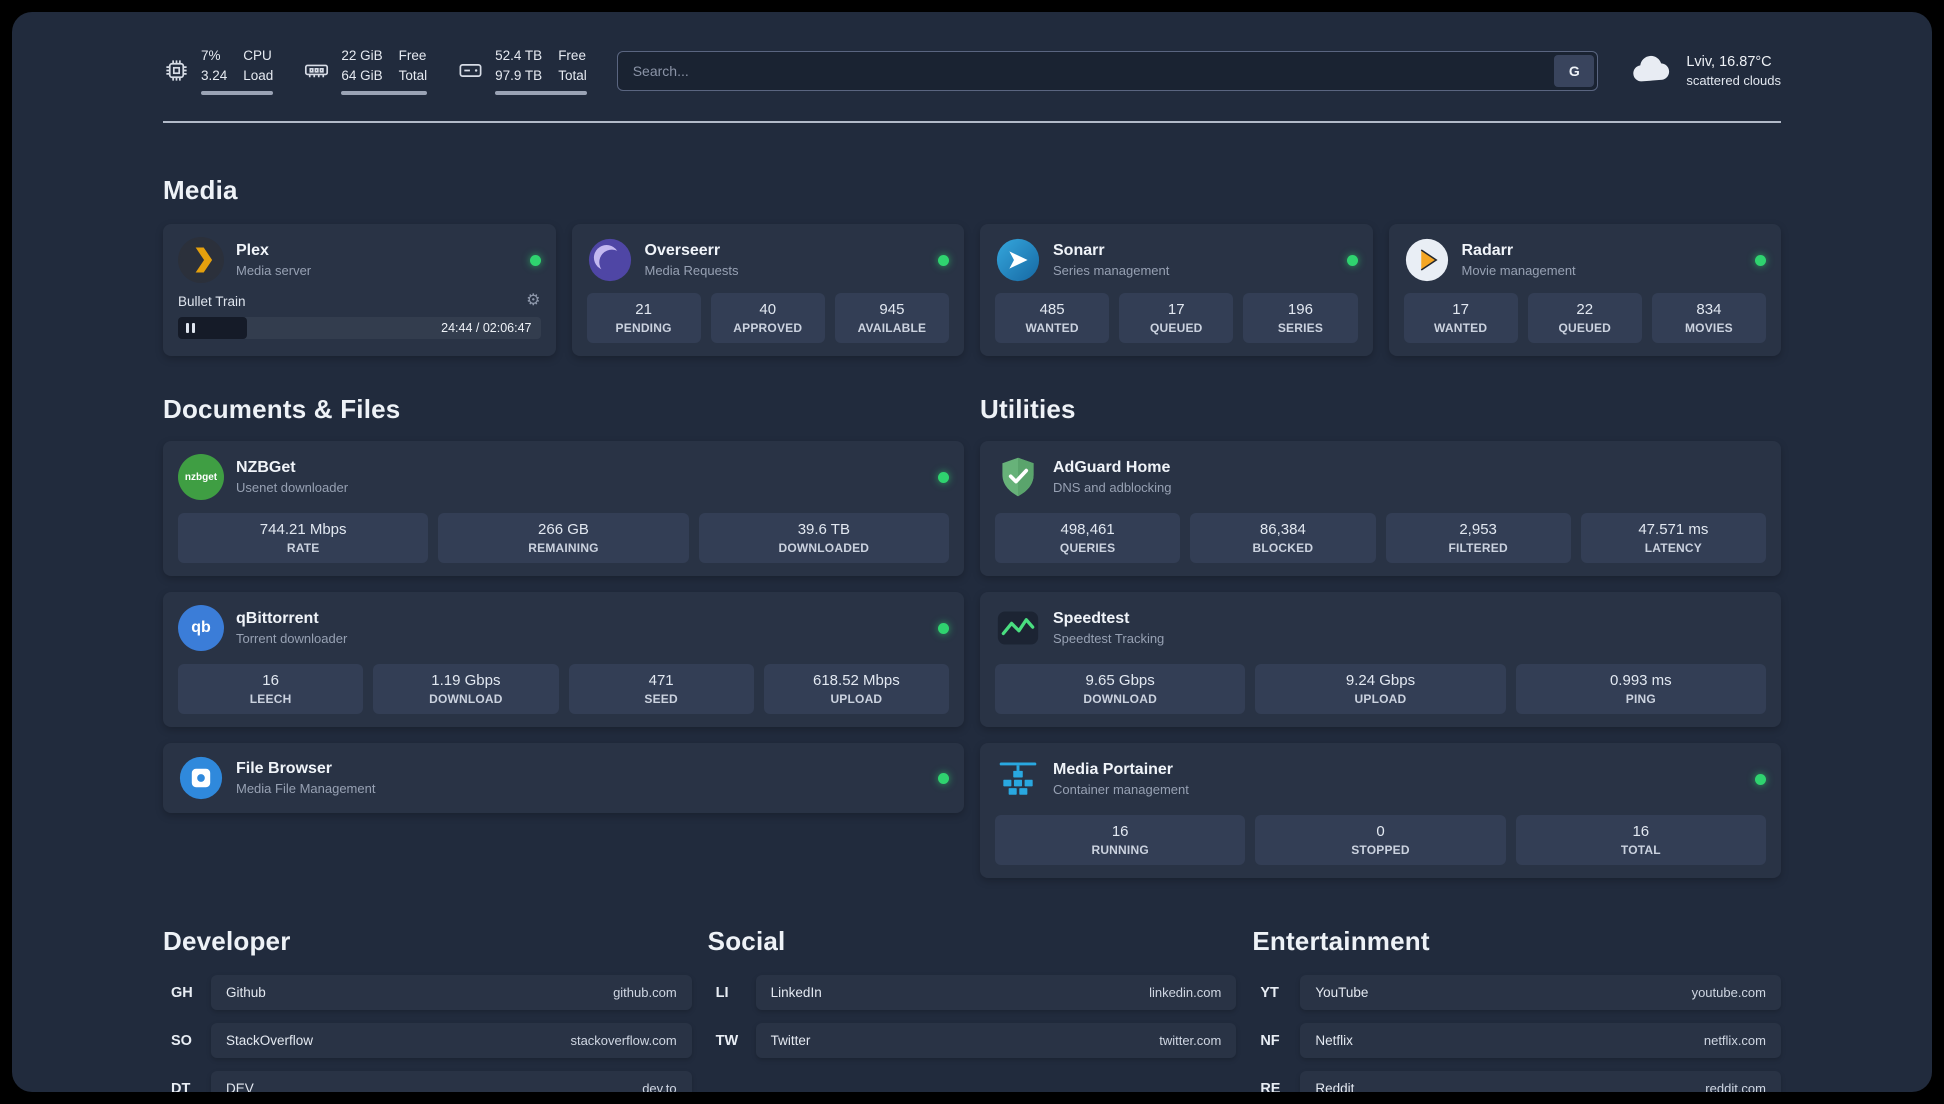 The width and height of the screenshot is (1944, 1104). What do you see at coordinates (214, 75) in the screenshot?
I see `cpu-load-value: 3.24` at bounding box center [214, 75].